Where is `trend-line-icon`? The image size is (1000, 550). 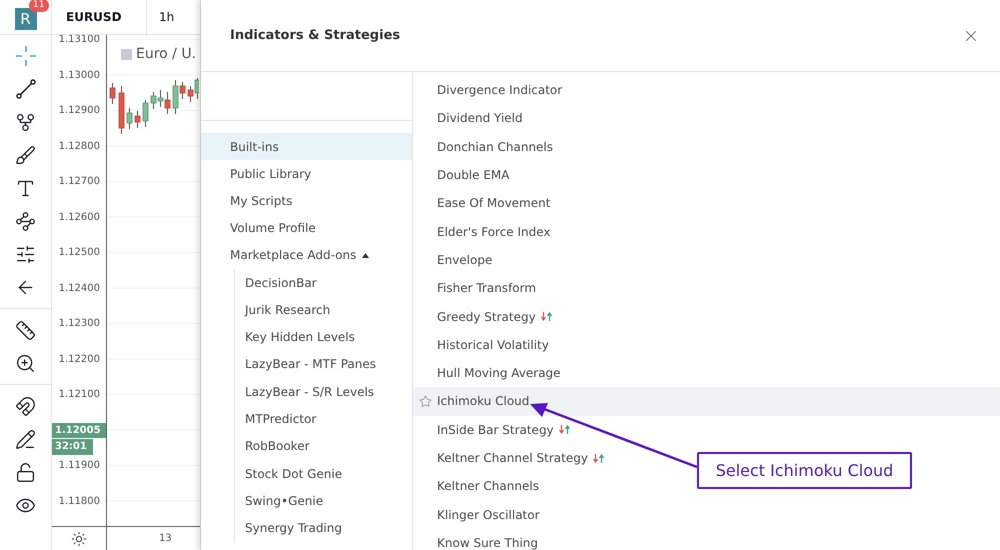 trend-line-icon is located at coordinates (25, 89).